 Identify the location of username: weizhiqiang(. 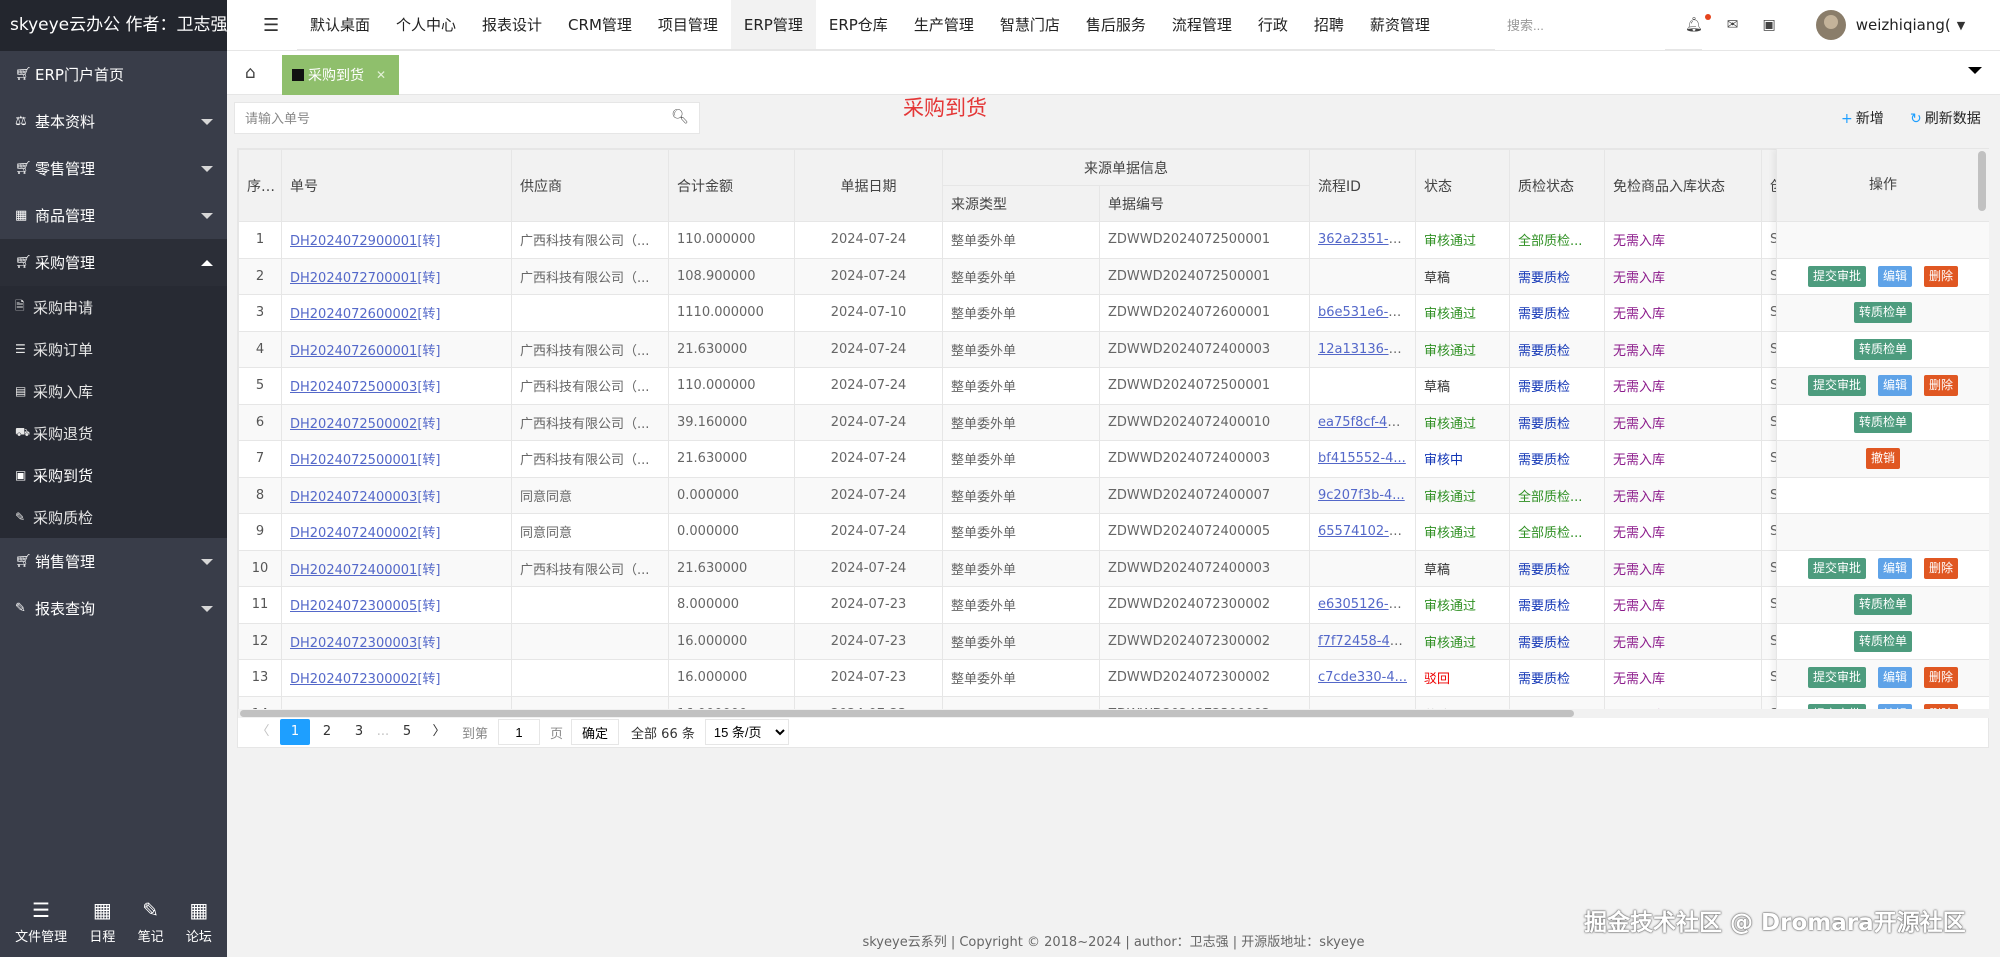
(1903, 25).